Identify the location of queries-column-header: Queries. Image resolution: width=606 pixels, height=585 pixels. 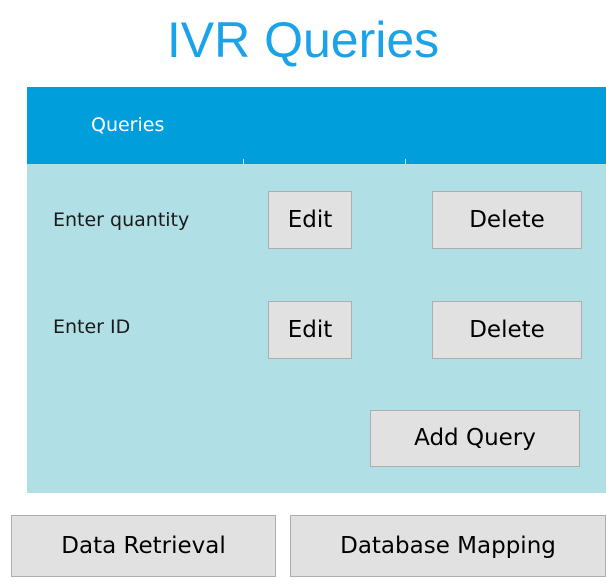
(128, 125).